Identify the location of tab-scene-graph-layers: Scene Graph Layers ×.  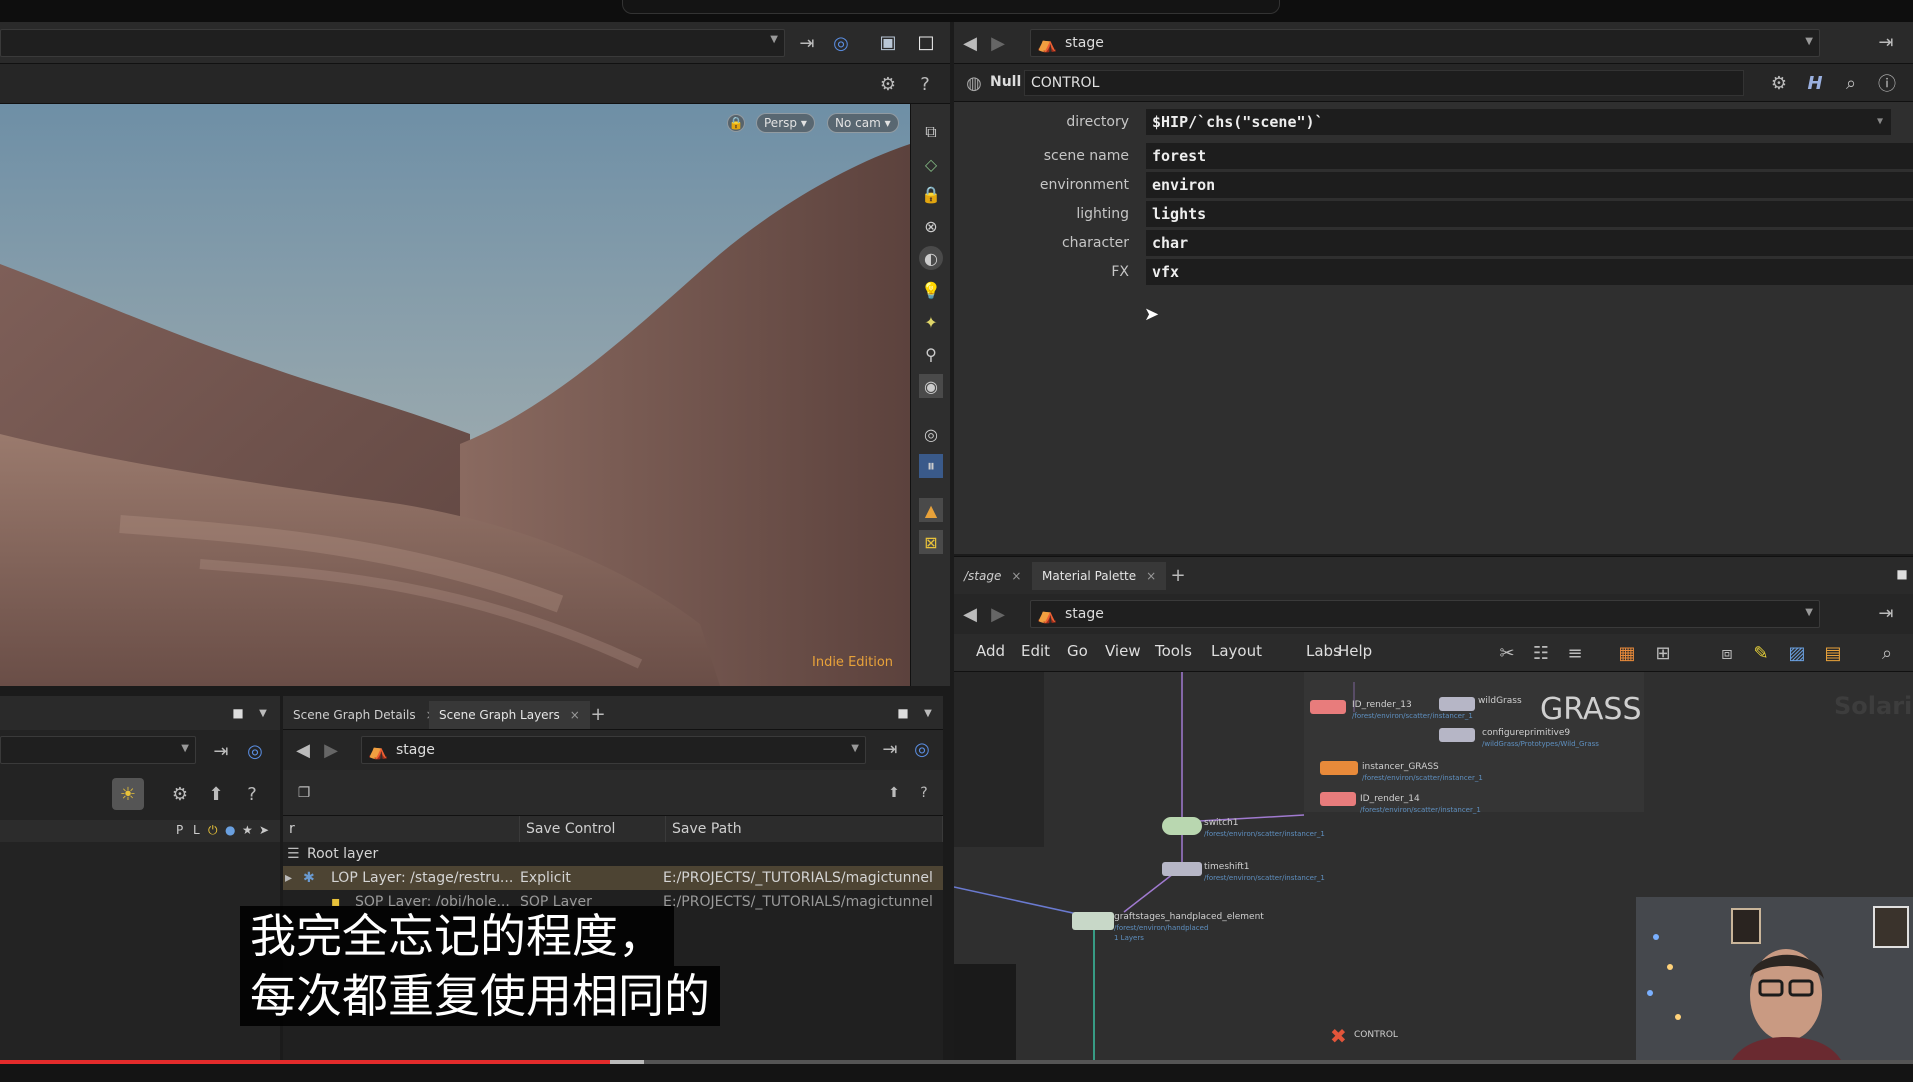
(509, 715).